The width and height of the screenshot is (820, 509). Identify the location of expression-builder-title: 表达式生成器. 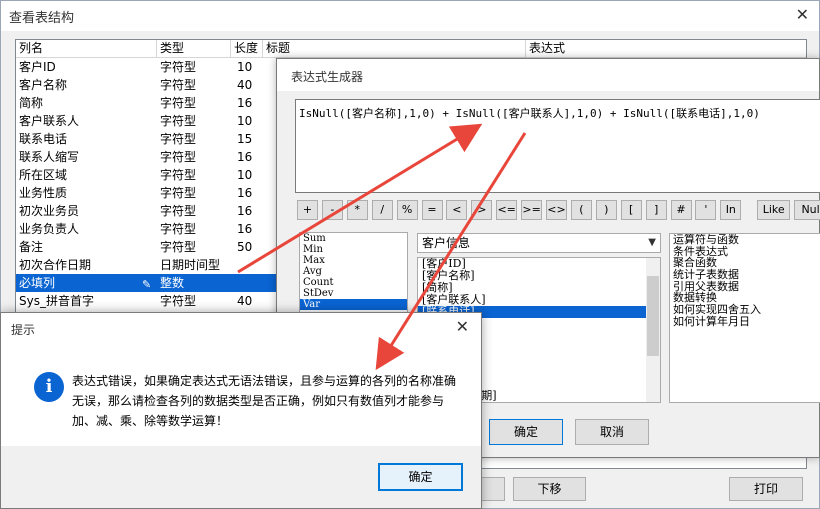
(327, 77).